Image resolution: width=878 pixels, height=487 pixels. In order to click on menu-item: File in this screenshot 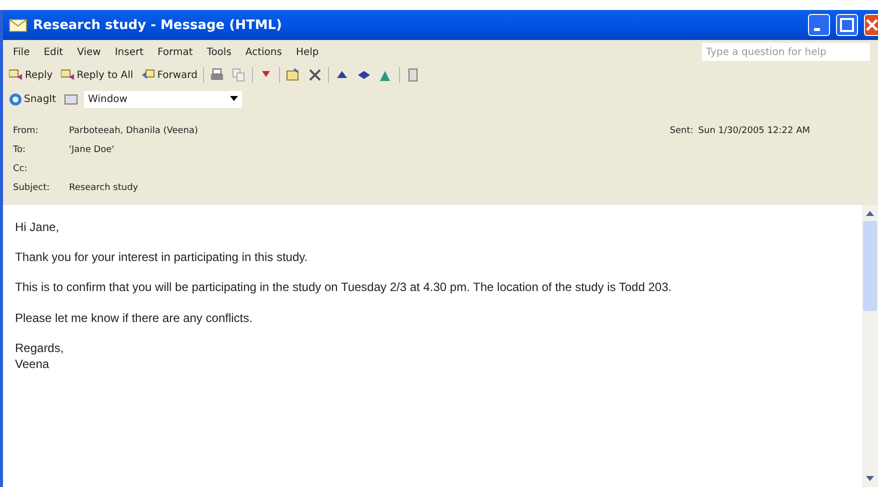, I will do `click(21, 52)`.